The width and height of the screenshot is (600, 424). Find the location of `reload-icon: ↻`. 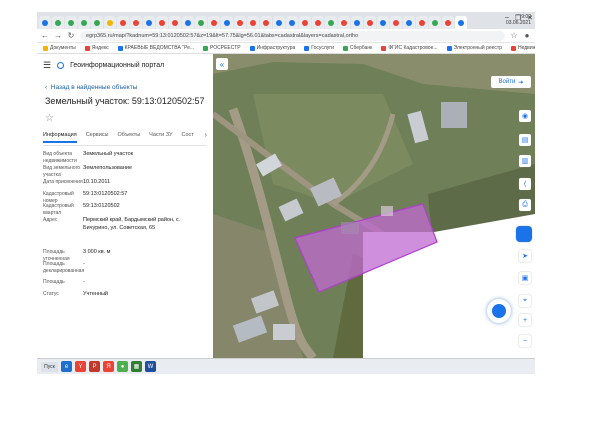

reload-icon: ↻ is located at coordinates (71, 35).